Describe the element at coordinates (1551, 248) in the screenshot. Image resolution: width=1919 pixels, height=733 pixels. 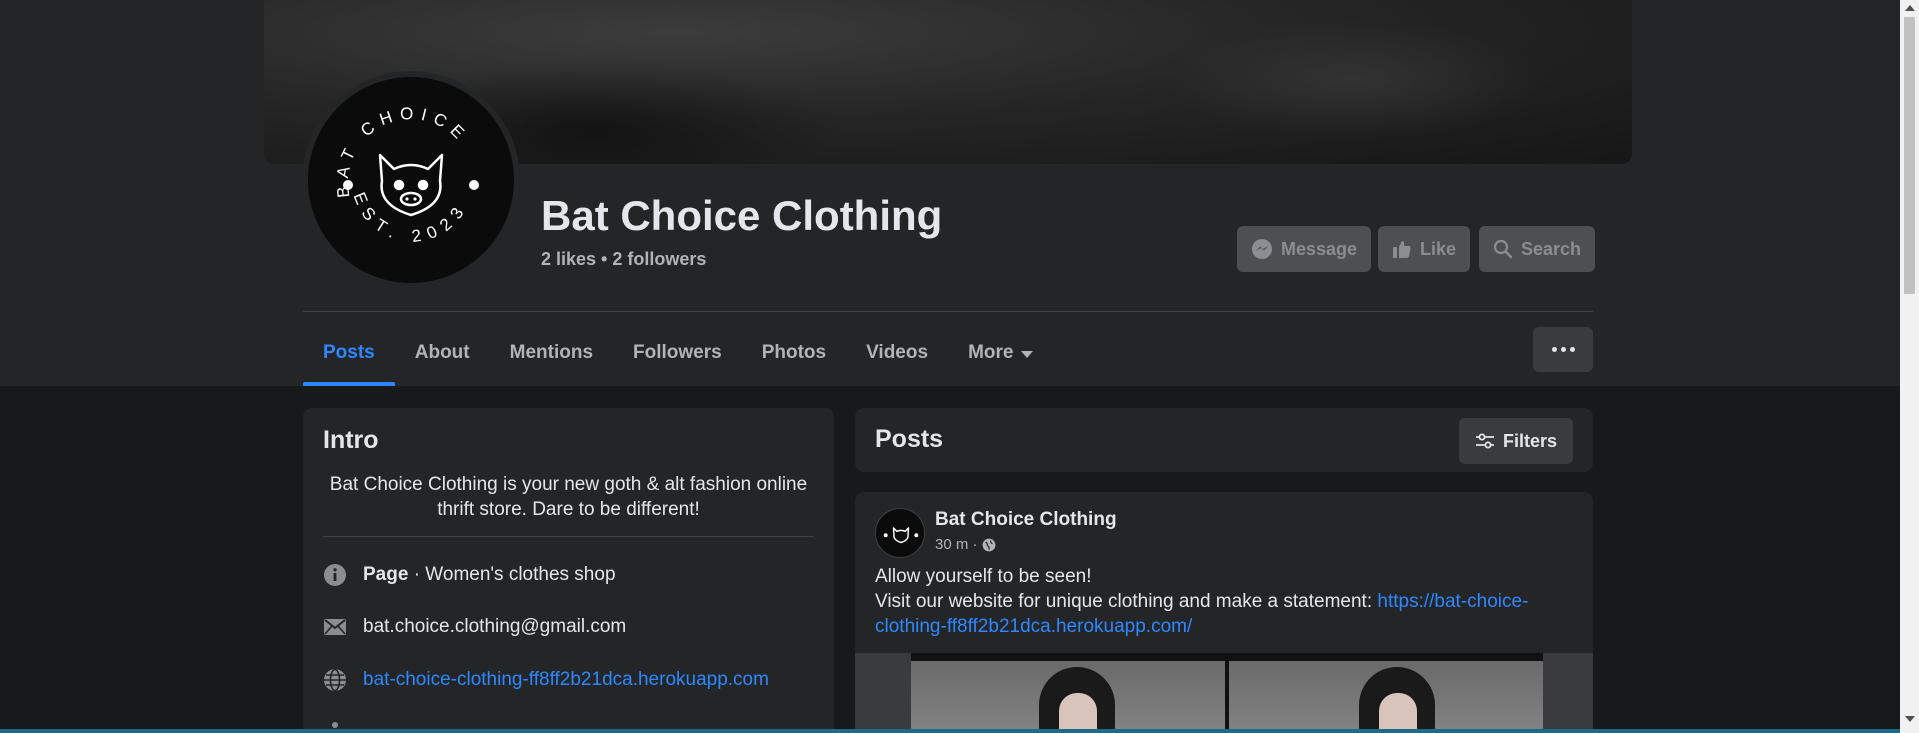
I see `search-label: Search` at that location.